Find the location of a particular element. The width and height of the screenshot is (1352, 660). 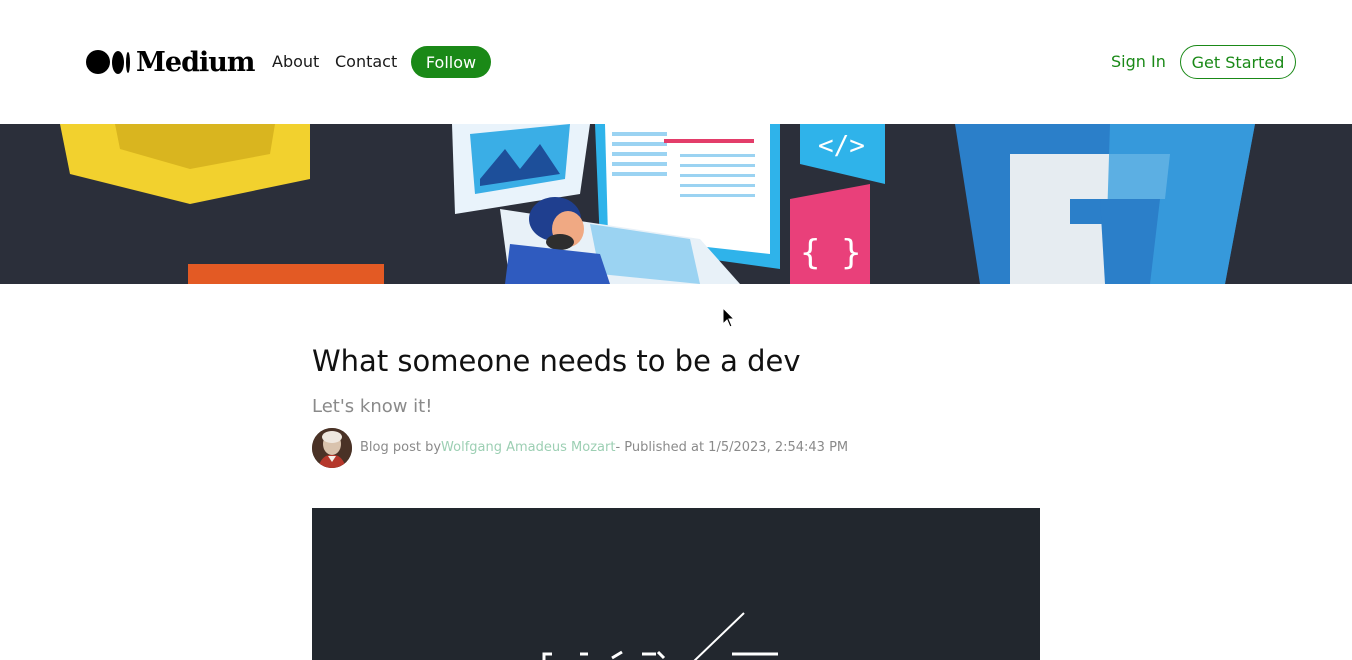

sign-in-link: Sign In is located at coordinates (1138, 61).